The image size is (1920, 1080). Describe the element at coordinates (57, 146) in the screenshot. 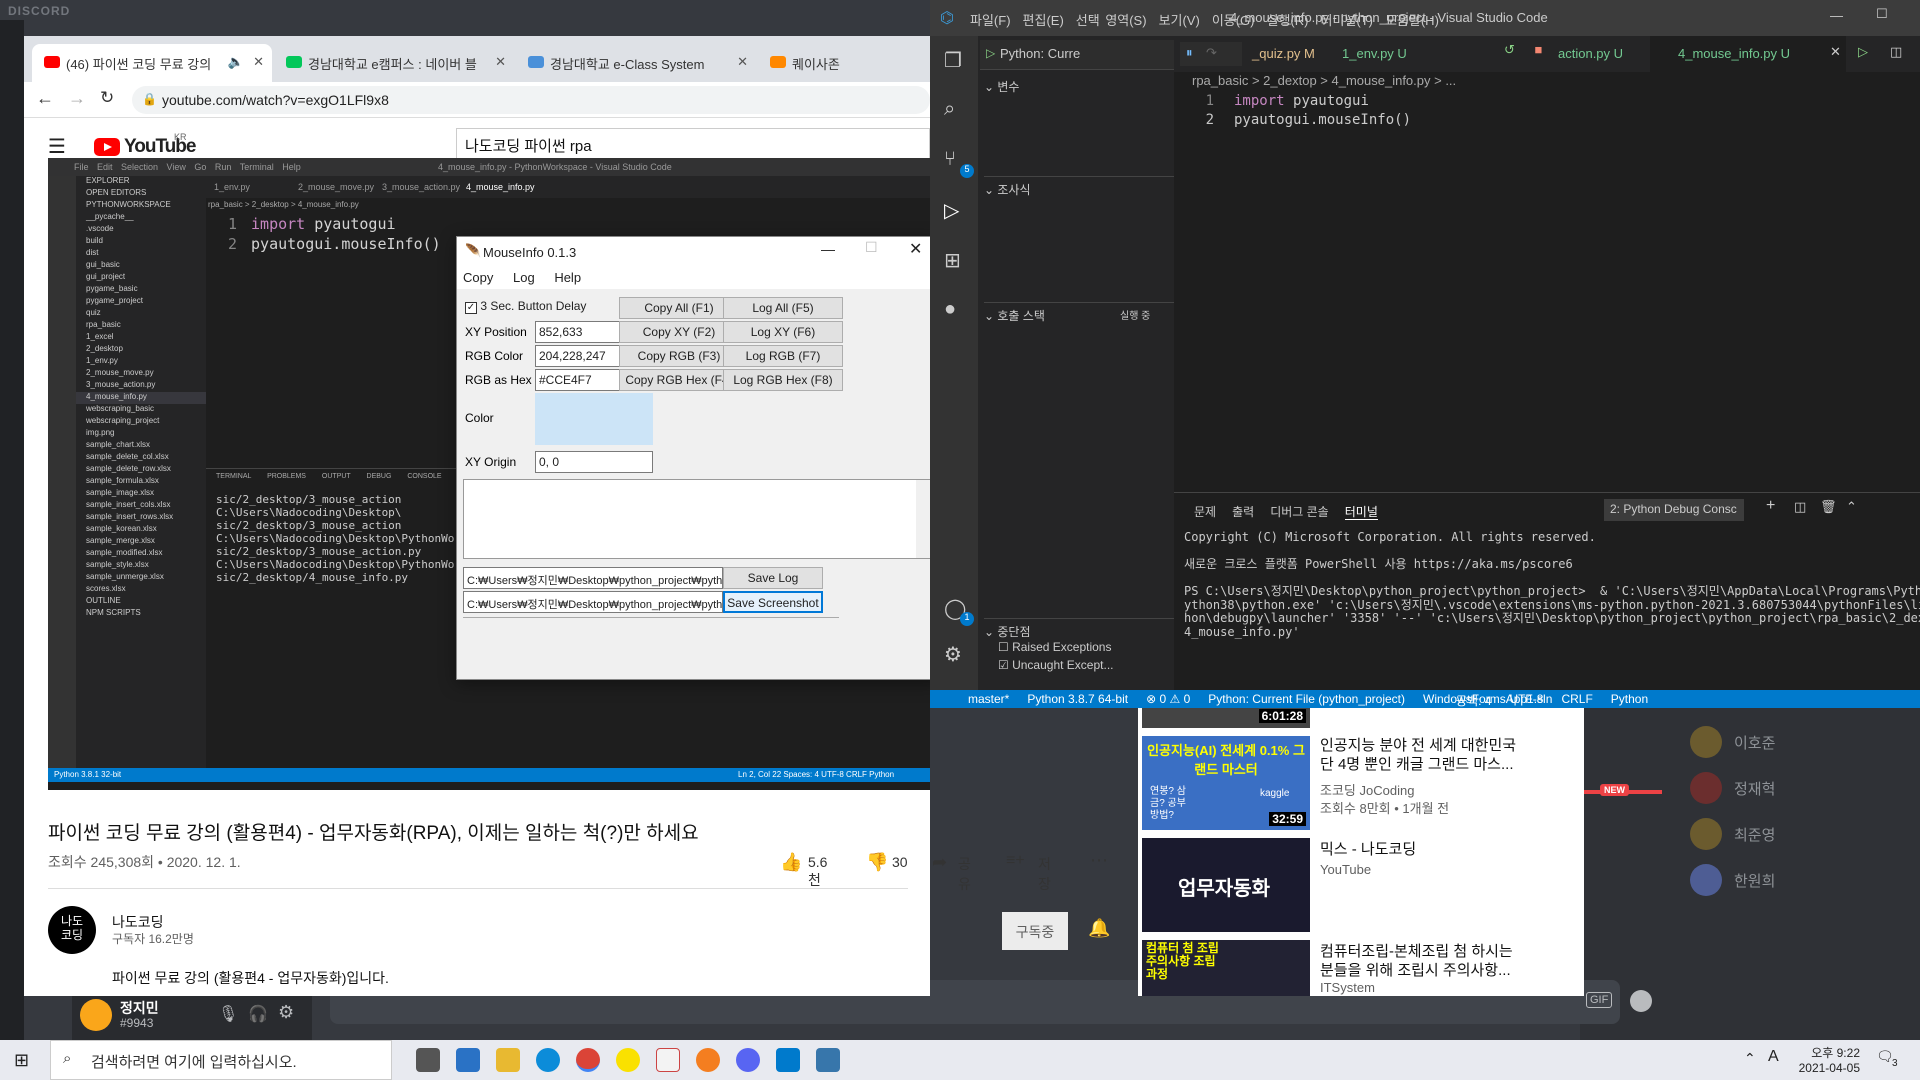

I see `menu-icon: ☰` at that location.